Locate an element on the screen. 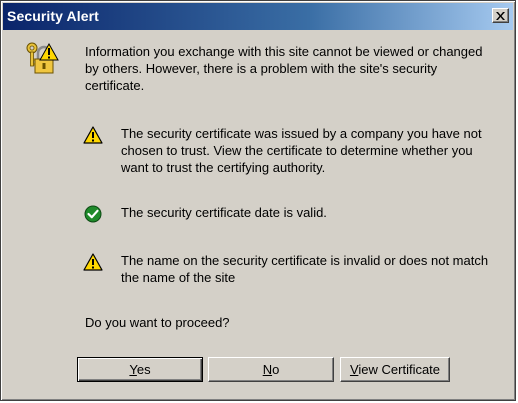 The height and width of the screenshot is (403, 518). yes-button: Yes is located at coordinates (140, 369).